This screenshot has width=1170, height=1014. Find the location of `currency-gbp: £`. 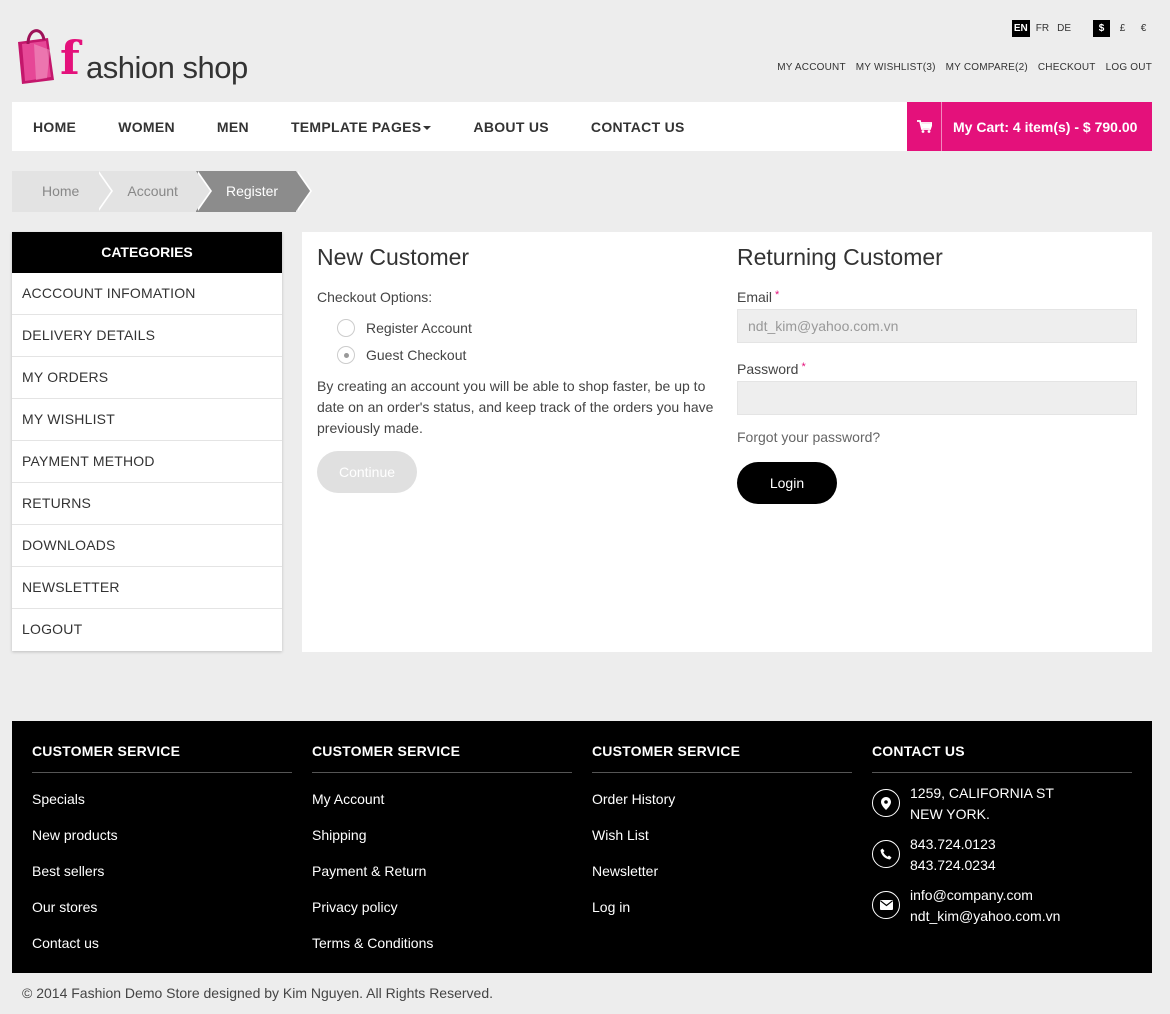

currency-gbp: £ is located at coordinates (1122, 28).